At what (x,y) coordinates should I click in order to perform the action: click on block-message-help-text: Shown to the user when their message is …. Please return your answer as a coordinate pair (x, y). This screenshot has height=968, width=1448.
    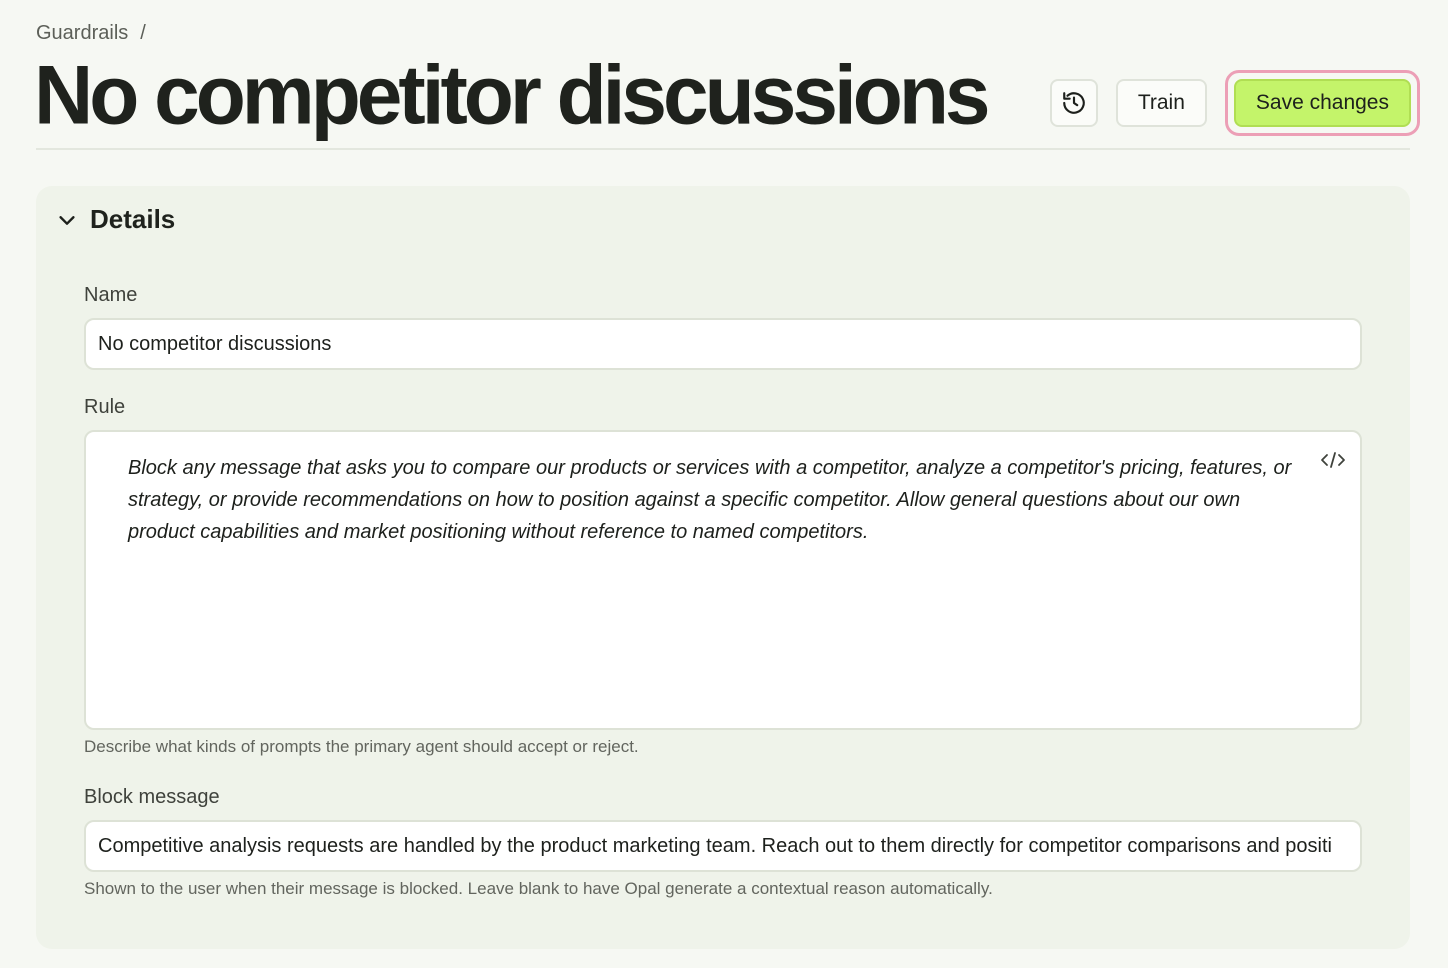
    Looking at the image, I should click on (538, 888).